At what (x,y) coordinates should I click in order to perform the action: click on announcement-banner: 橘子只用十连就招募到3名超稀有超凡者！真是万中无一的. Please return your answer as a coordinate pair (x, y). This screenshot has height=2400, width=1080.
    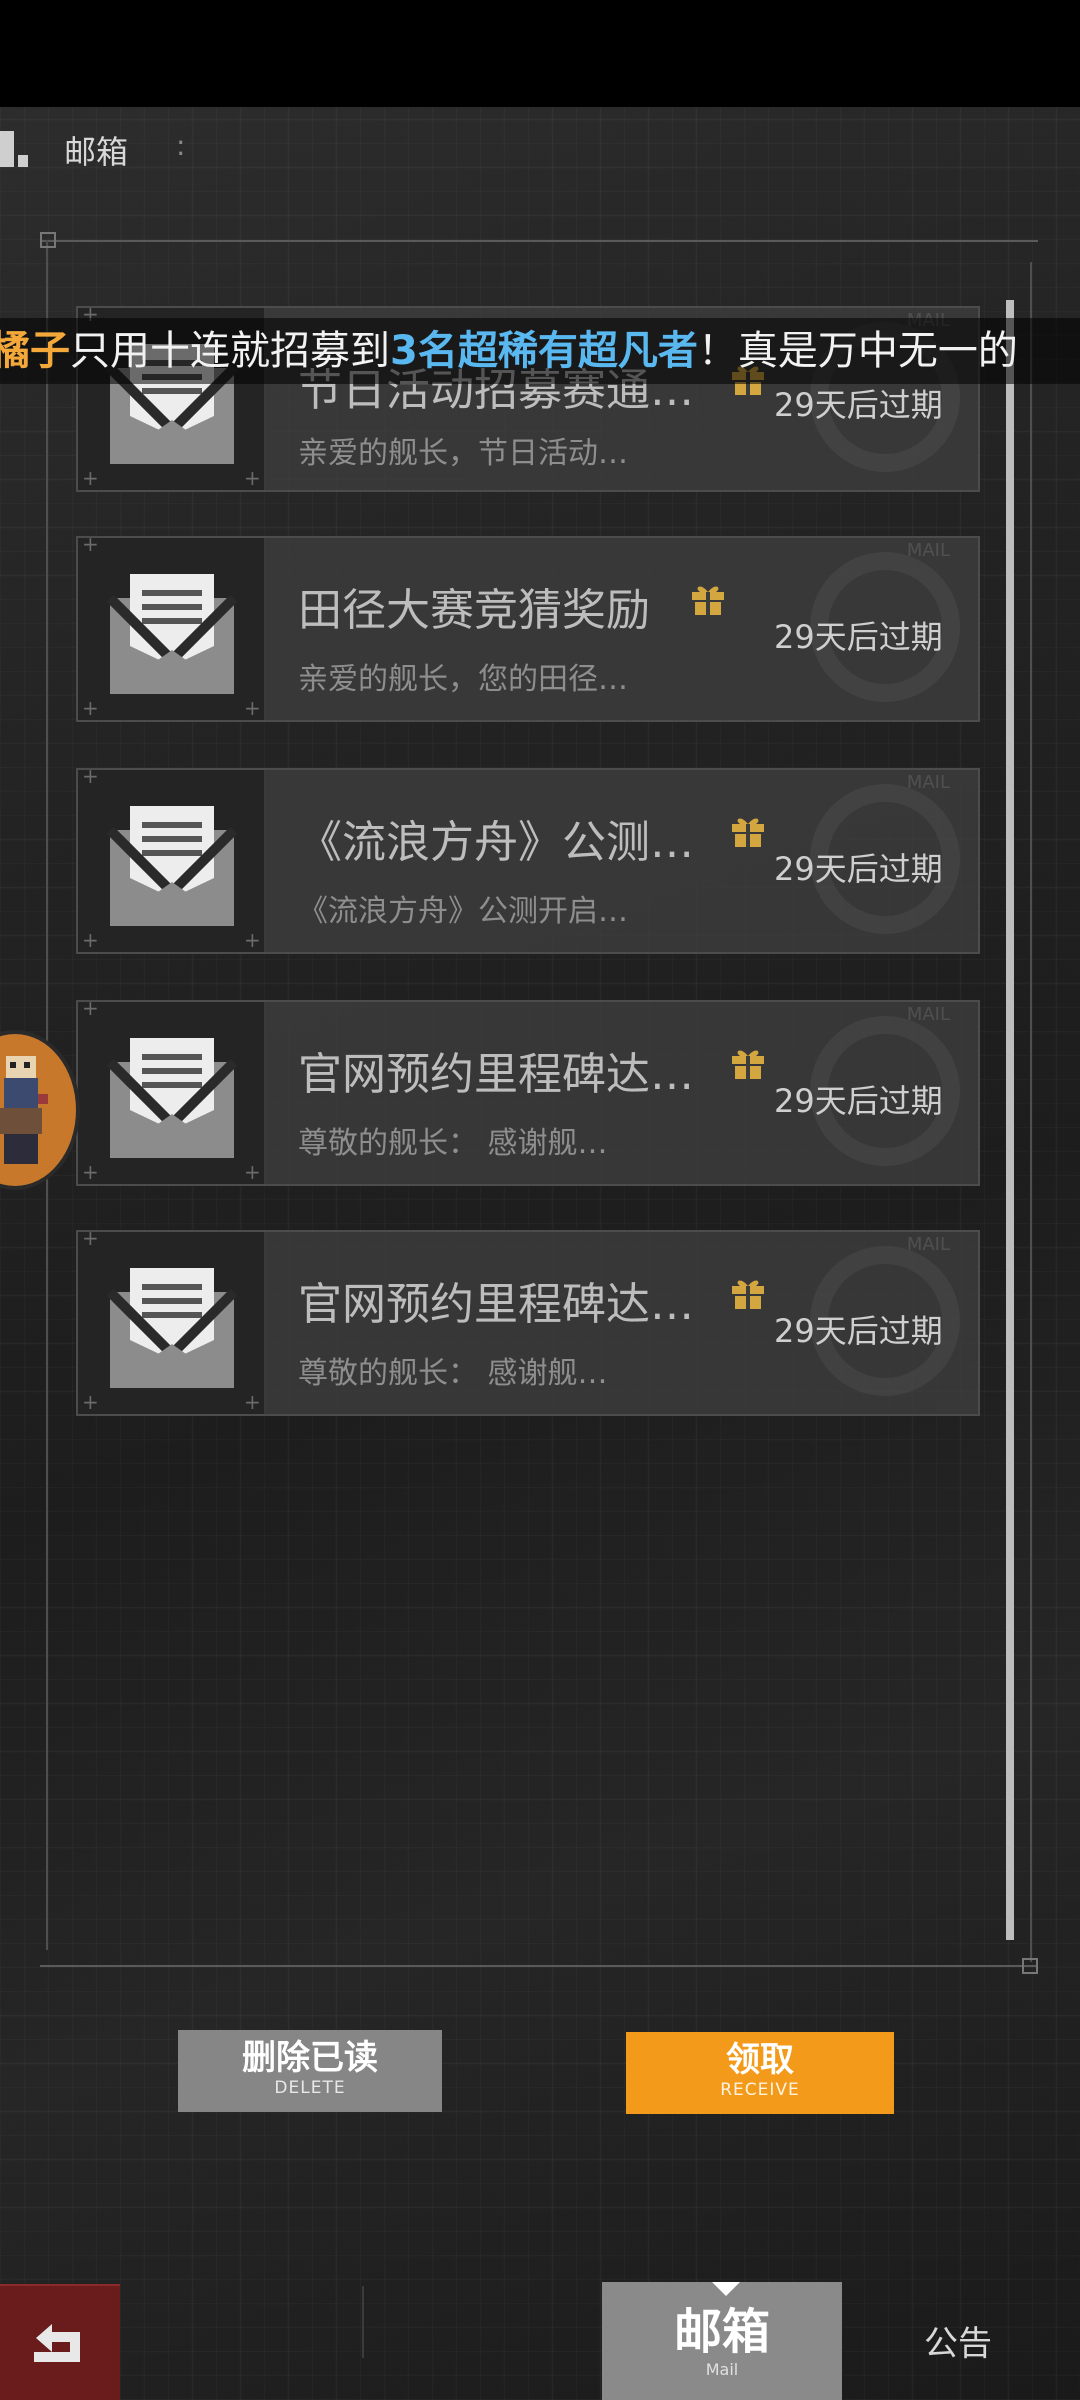
    Looking at the image, I should click on (540, 351).